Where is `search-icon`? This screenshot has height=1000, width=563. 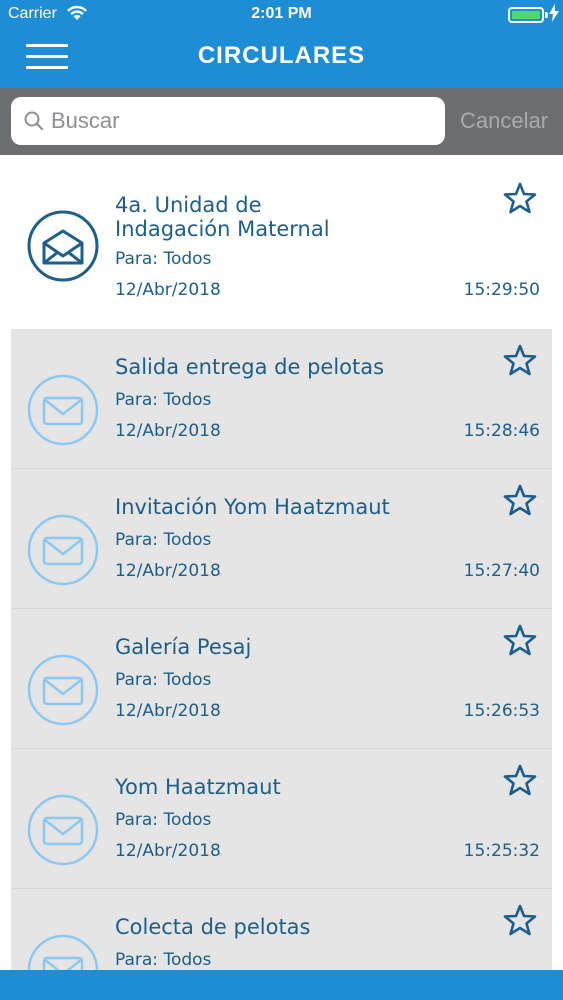
search-icon is located at coordinates (34, 121).